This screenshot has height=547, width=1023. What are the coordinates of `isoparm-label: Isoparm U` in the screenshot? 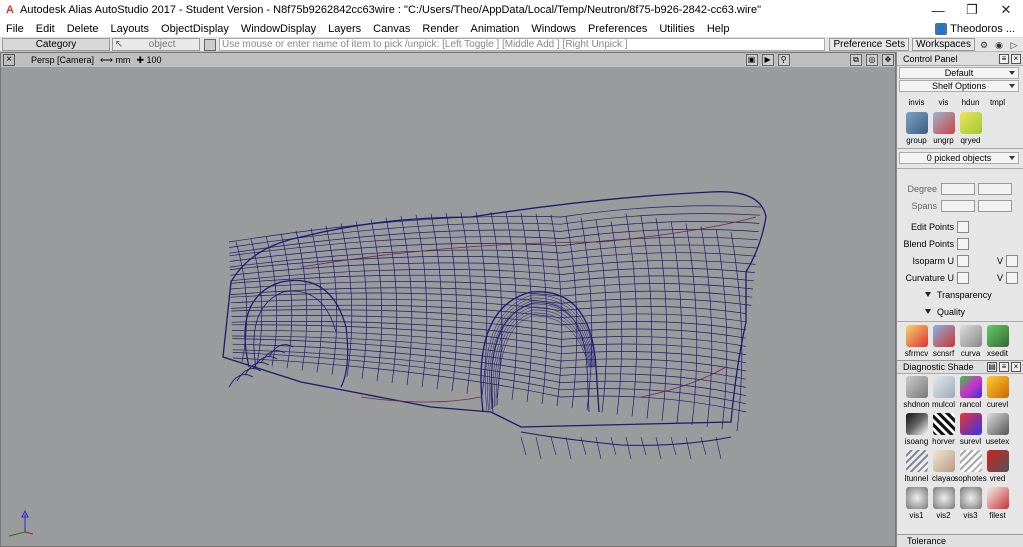 It's located at (933, 260).